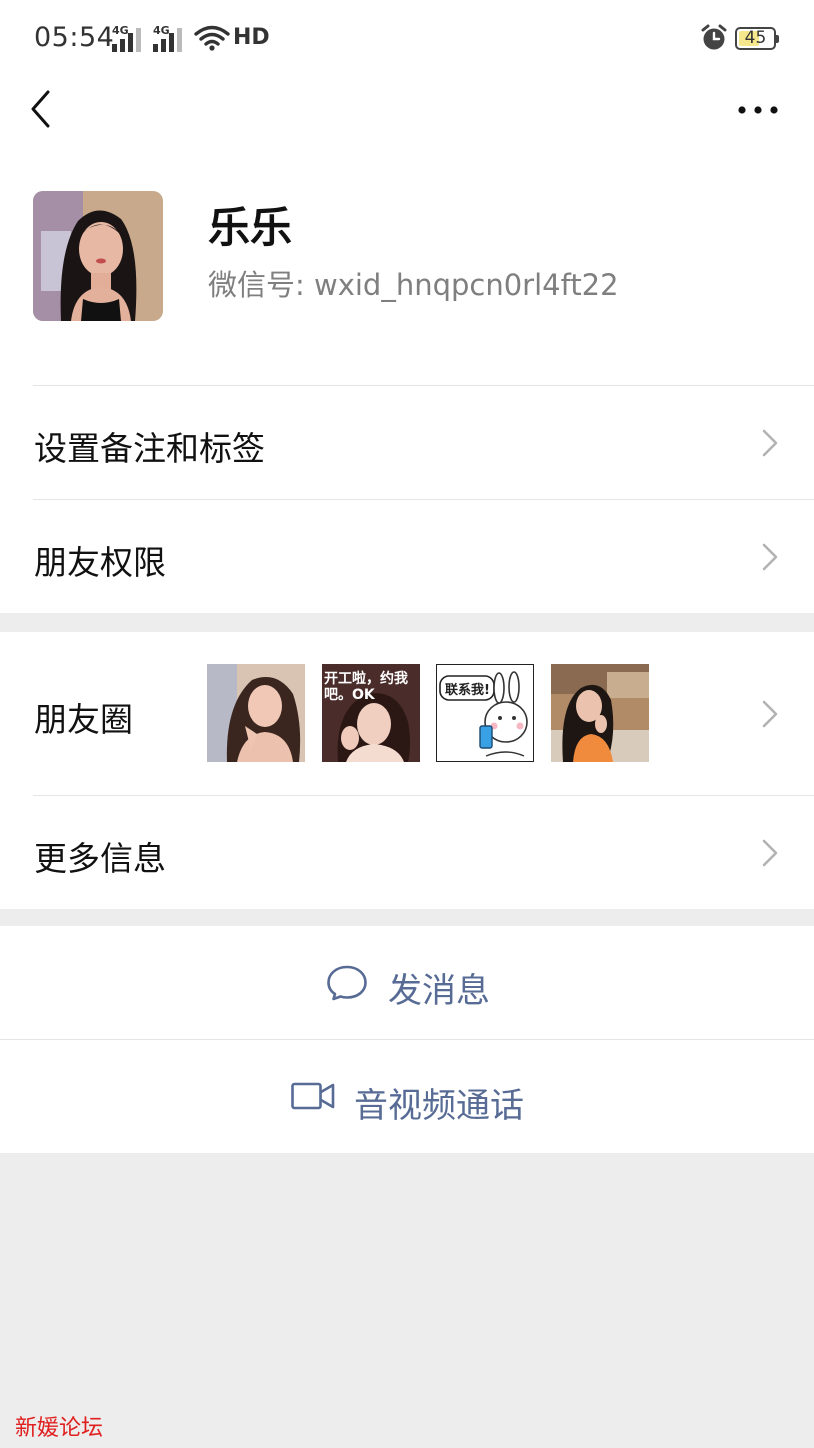  What do you see at coordinates (98, 256) in the screenshot?
I see `avatar` at bounding box center [98, 256].